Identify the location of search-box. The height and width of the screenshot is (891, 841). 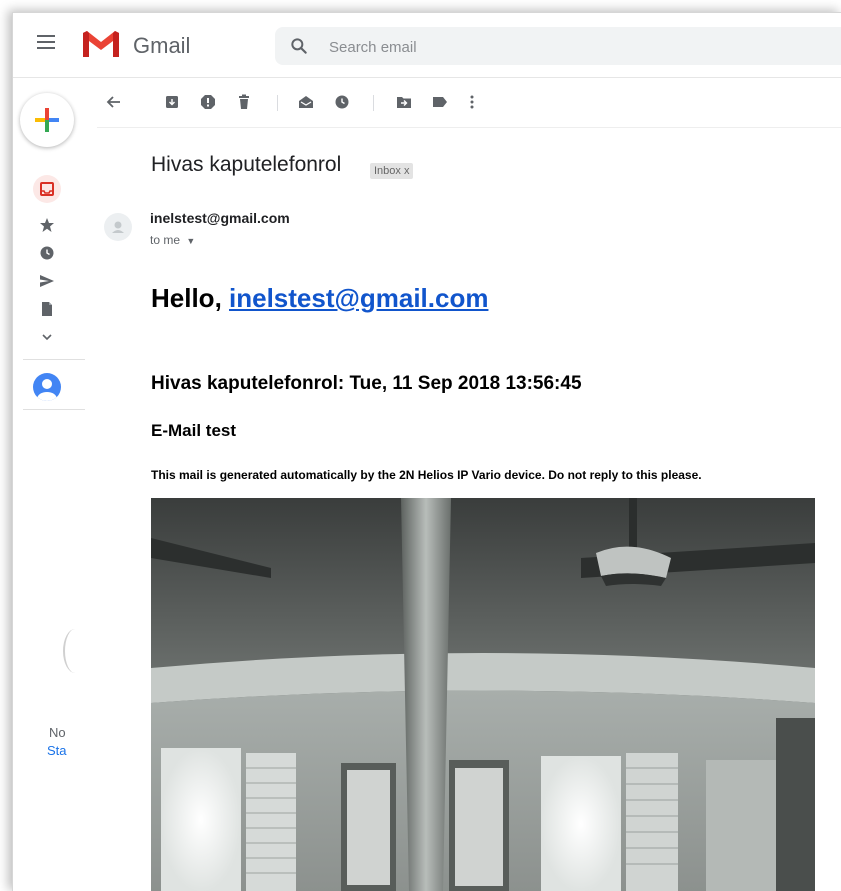
(558, 46).